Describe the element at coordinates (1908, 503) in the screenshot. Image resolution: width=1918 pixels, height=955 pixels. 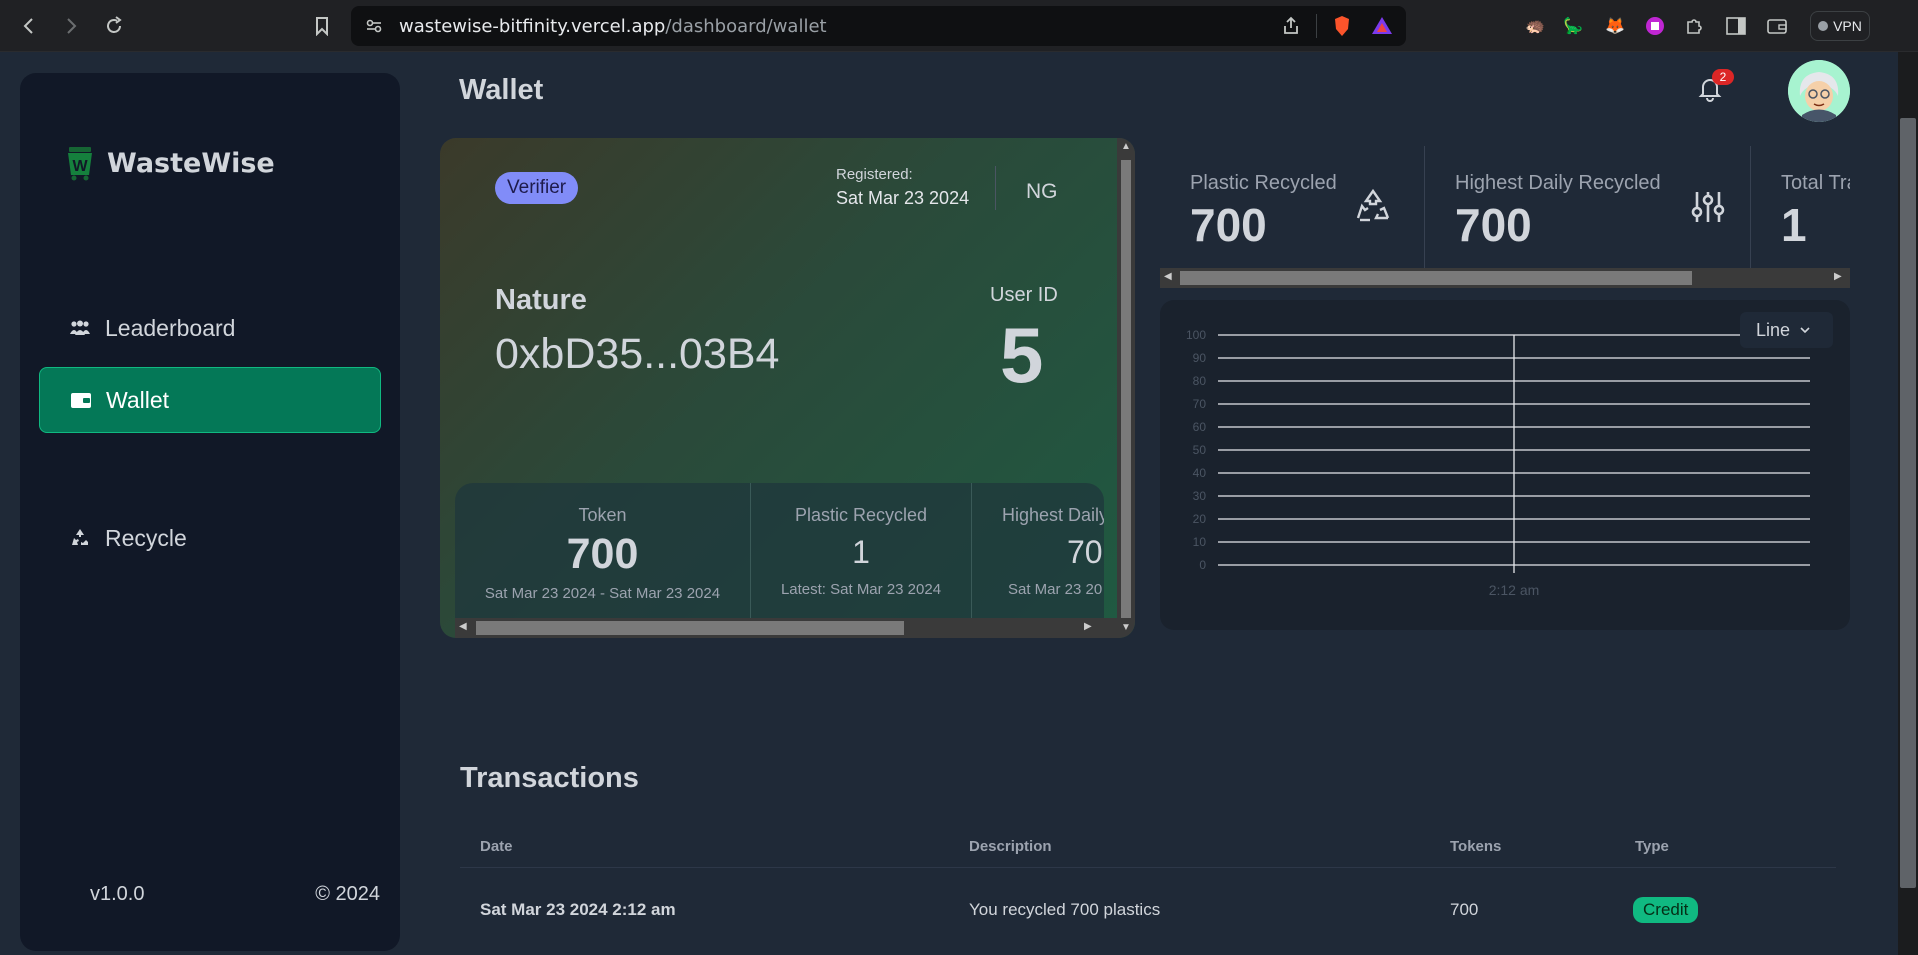
I see `page-scrollbar-thumb` at that location.